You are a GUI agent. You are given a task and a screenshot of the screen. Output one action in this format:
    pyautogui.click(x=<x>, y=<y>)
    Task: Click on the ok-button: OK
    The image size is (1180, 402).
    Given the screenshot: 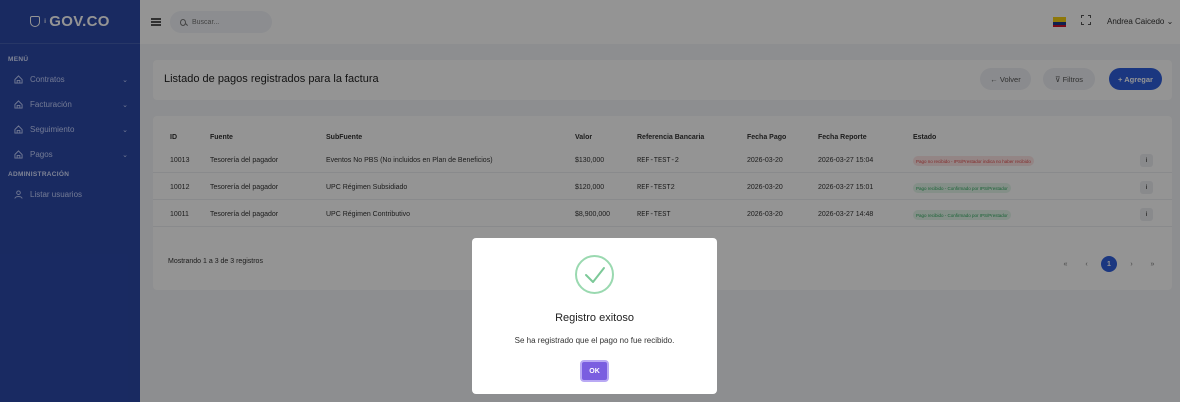 What is the action you would take?
    pyautogui.click(x=594, y=371)
    